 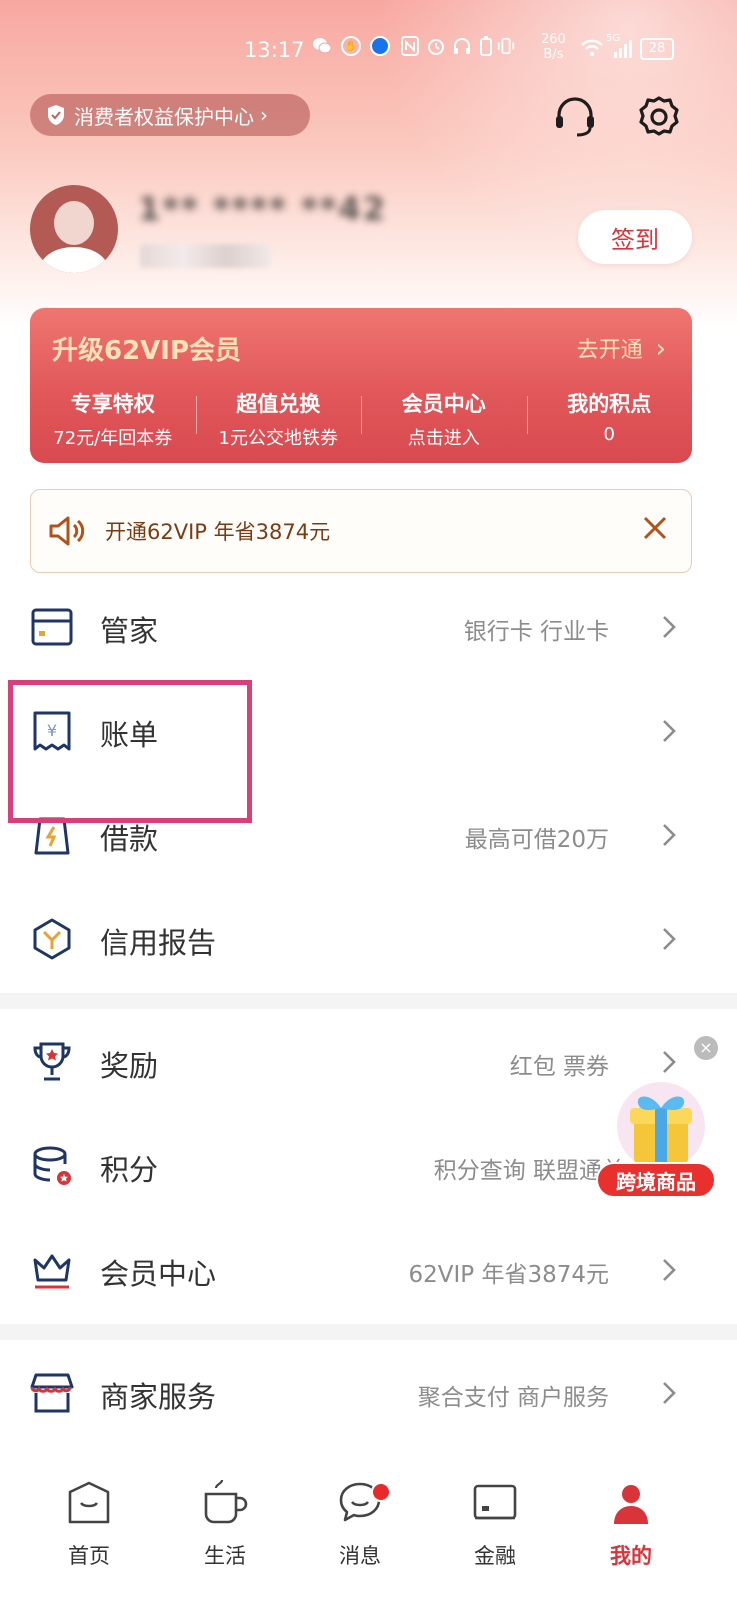 What do you see at coordinates (129, 631) in the screenshot?
I see `menu-label: 管家` at bounding box center [129, 631].